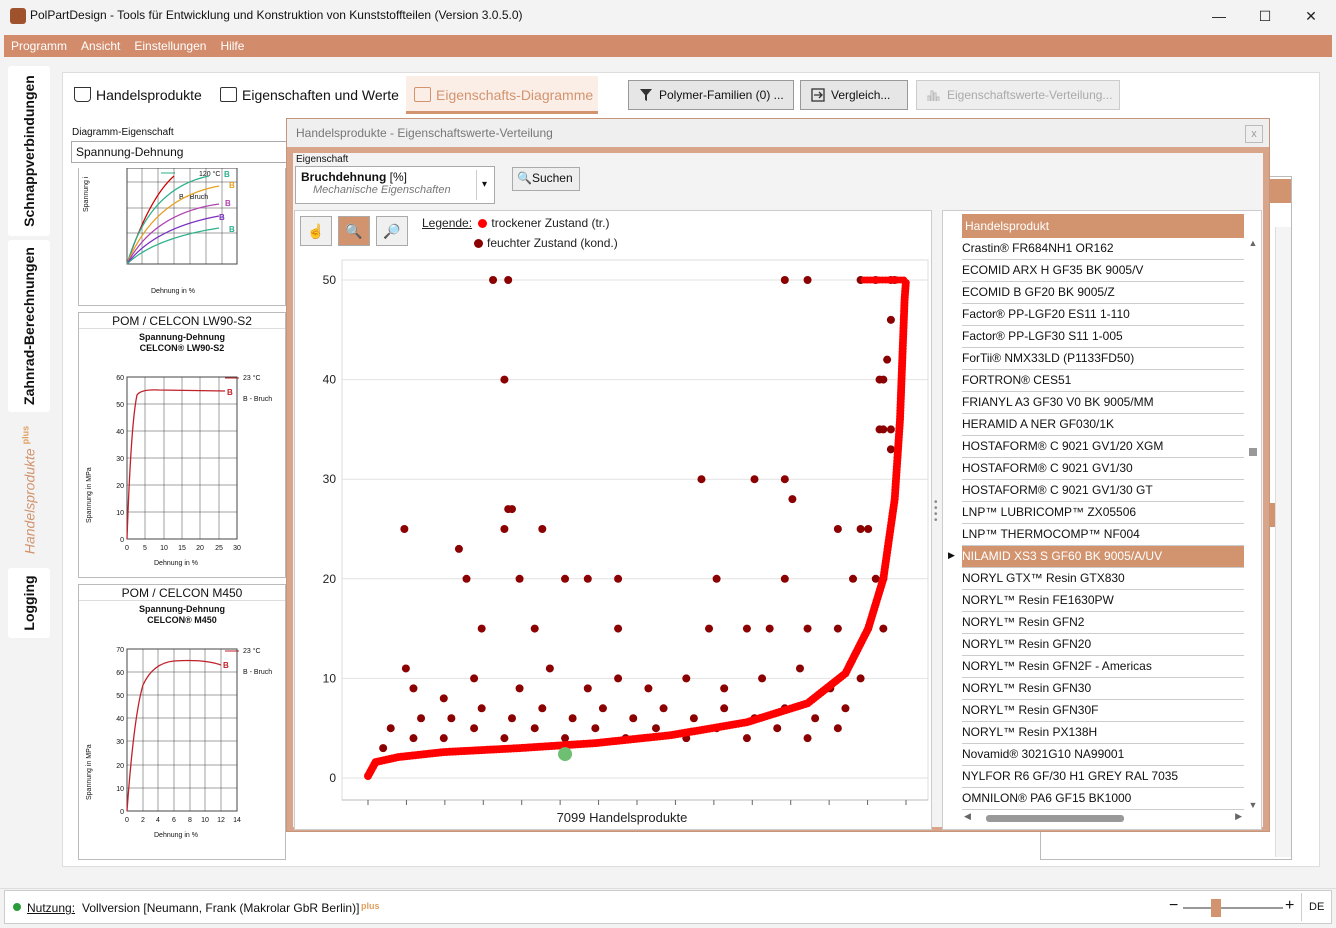 The height and width of the screenshot is (928, 1336). Describe the element at coordinates (170, 44) in the screenshot. I see `menu-einstellungen: Einstellungen` at that location.